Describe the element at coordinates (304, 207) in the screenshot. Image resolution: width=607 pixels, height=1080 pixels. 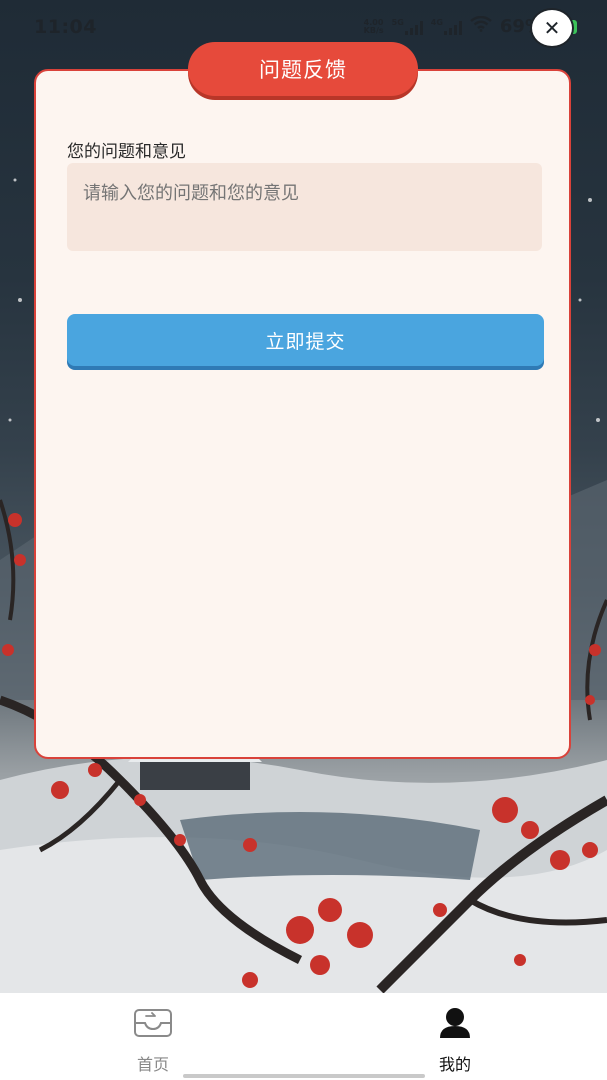
I see `feedback-input` at that location.